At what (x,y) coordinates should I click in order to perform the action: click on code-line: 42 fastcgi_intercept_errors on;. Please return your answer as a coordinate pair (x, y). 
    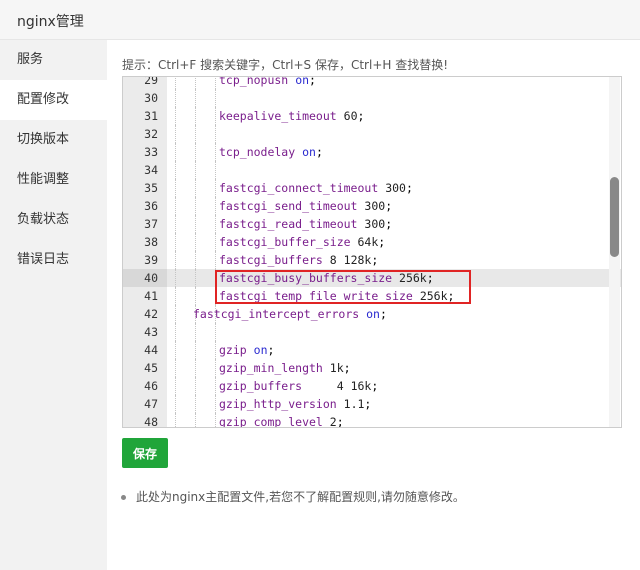
    Looking at the image, I should click on (372, 314).